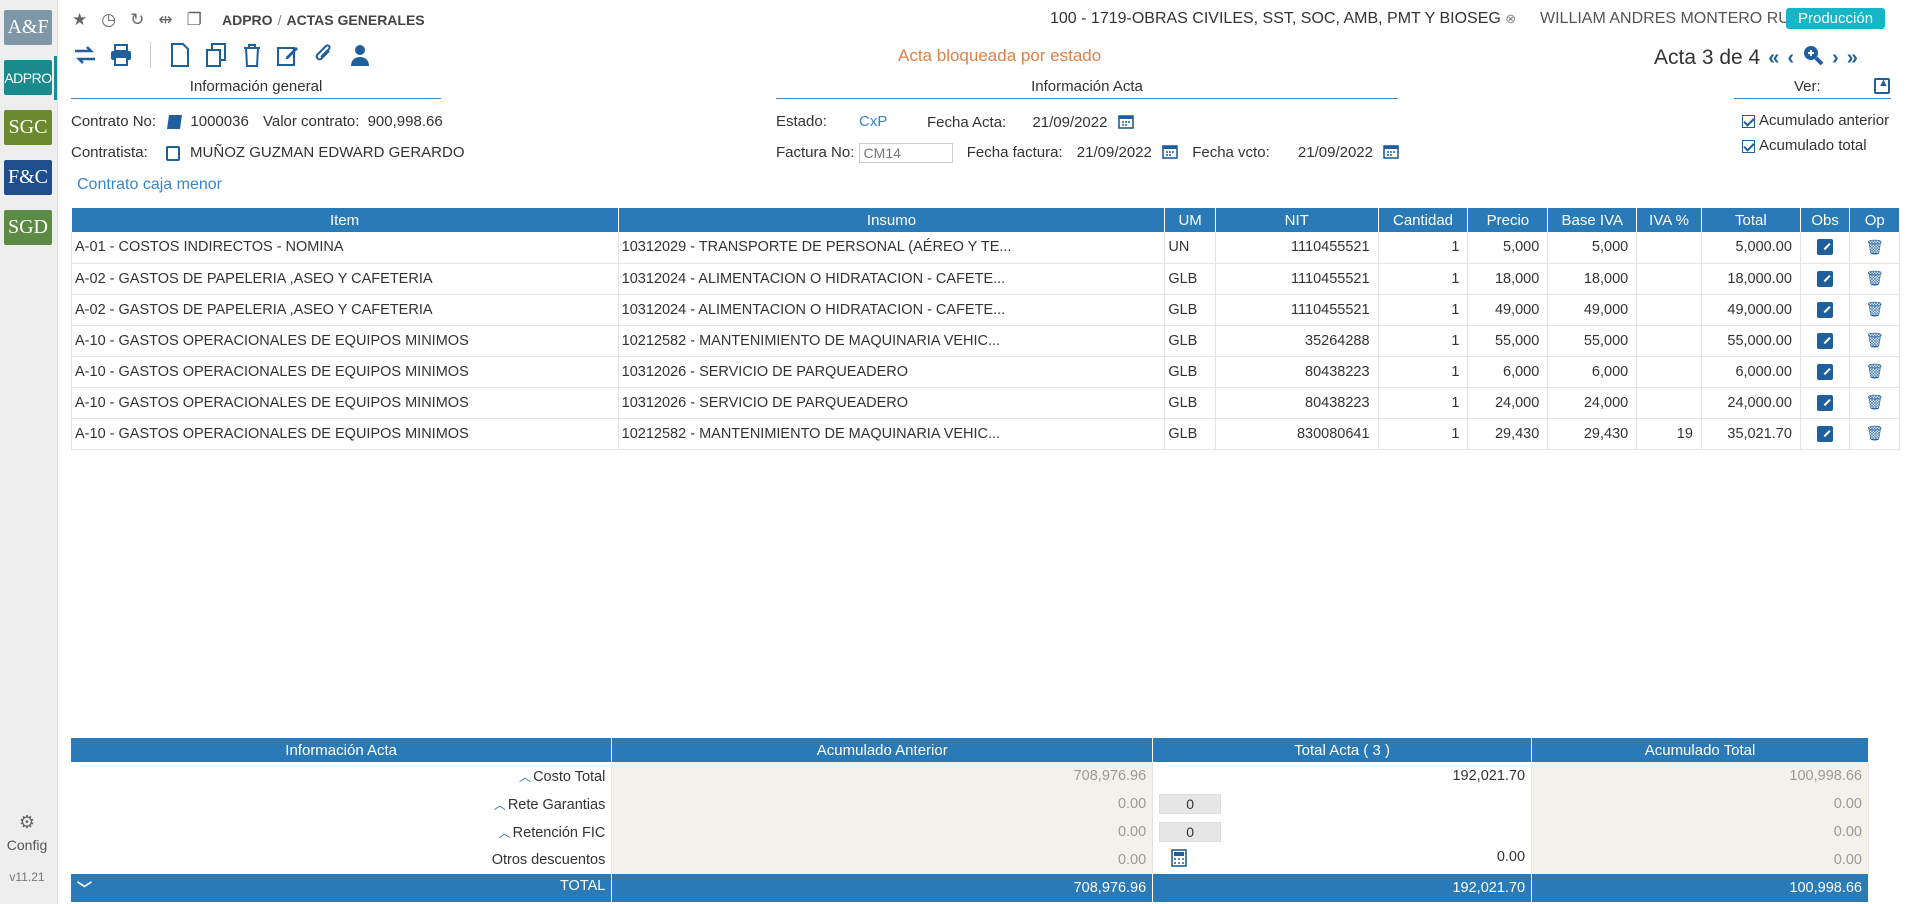 This screenshot has width=1910, height=904. Describe the element at coordinates (216, 55) in the screenshot. I see `copy-icon` at that location.